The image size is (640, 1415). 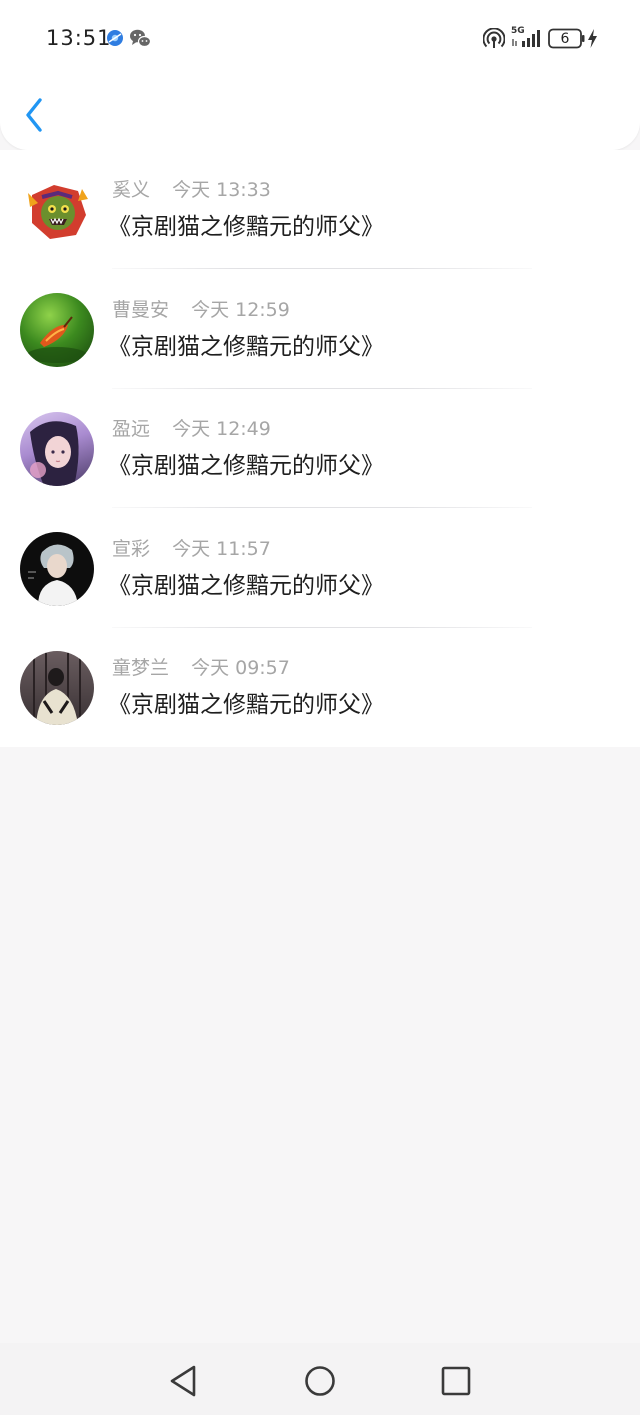 What do you see at coordinates (221, 429) in the screenshot?
I see `comment-time: 今天 12:49` at bounding box center [221, 429].